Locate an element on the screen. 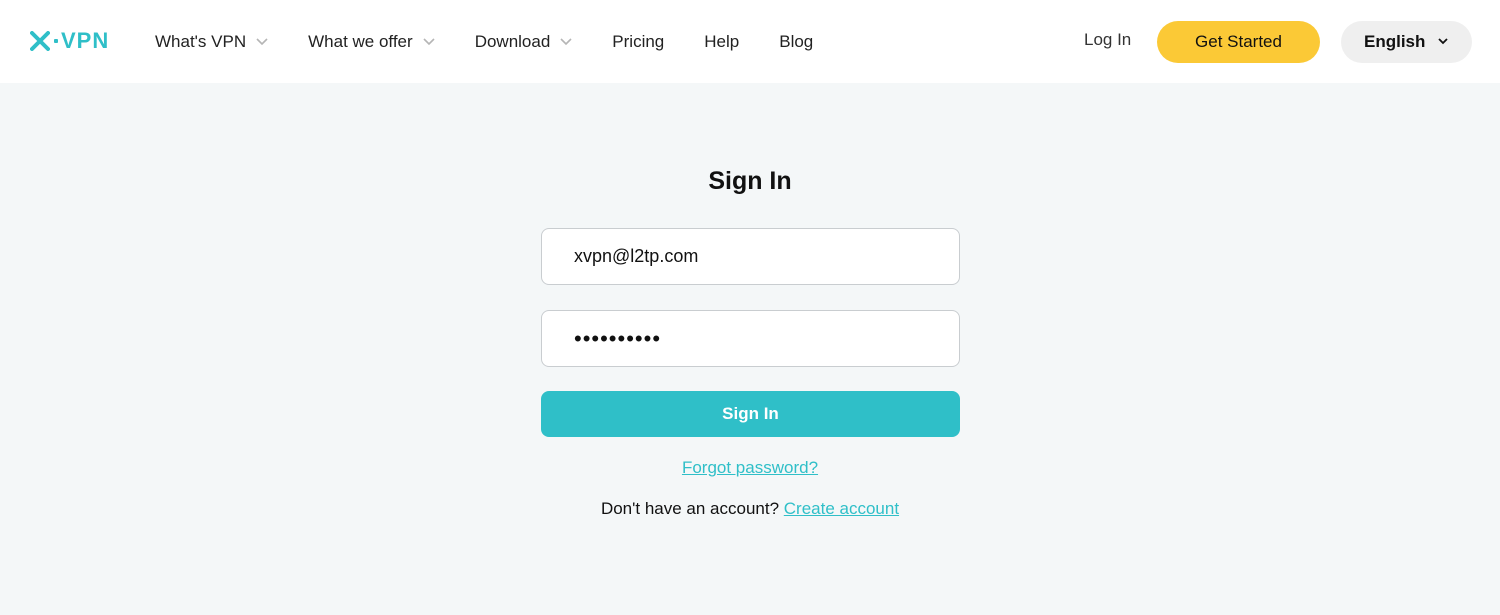 This screenshot has height=615, width=1500. signup-row: Don't have an account? Create account is located at coordinates (750, 509).